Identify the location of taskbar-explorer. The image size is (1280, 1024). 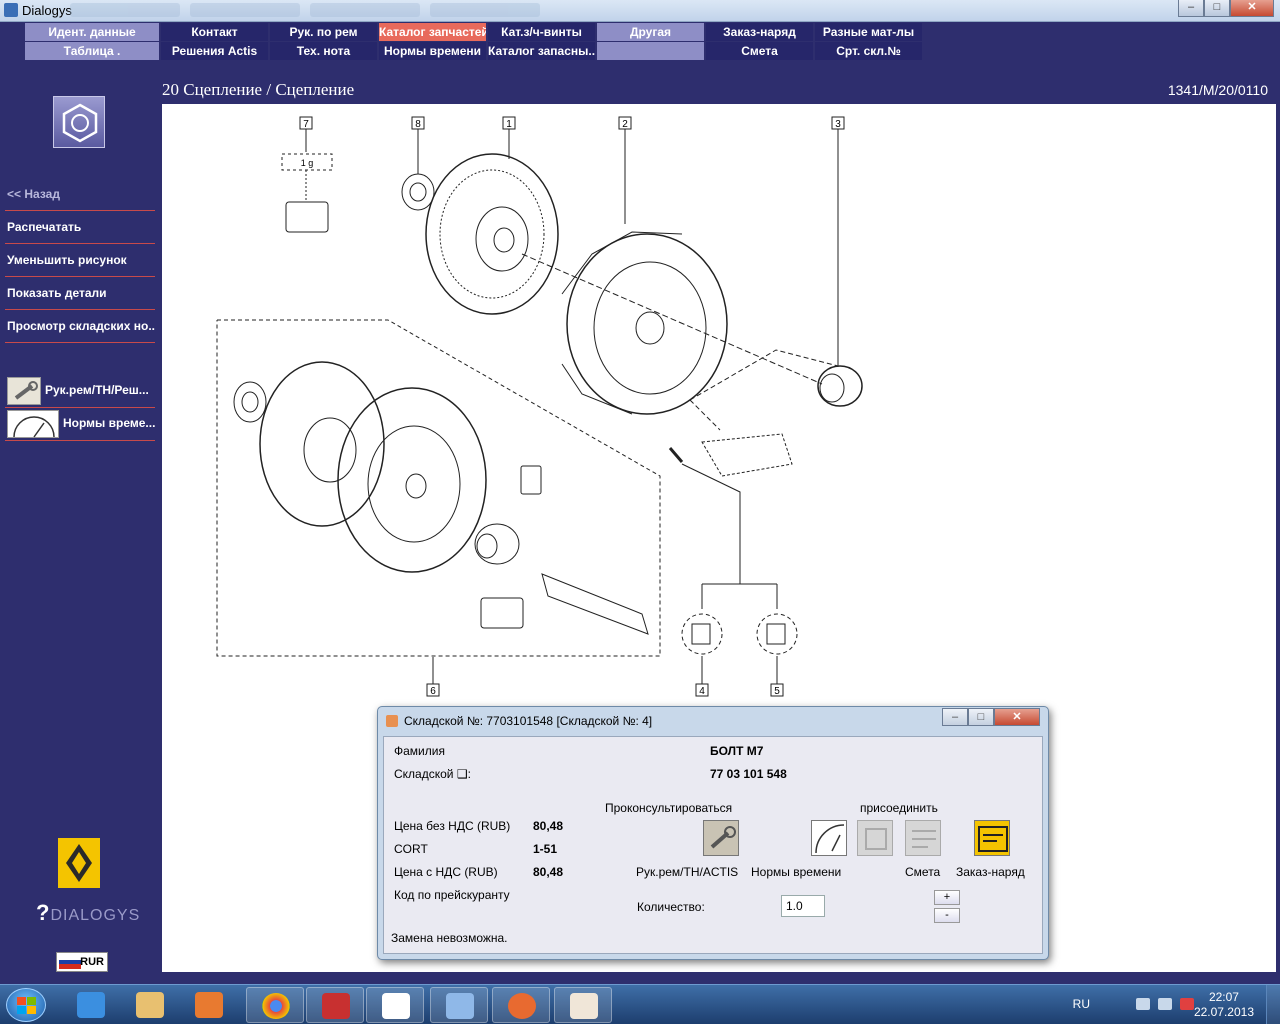
(150, 1005).